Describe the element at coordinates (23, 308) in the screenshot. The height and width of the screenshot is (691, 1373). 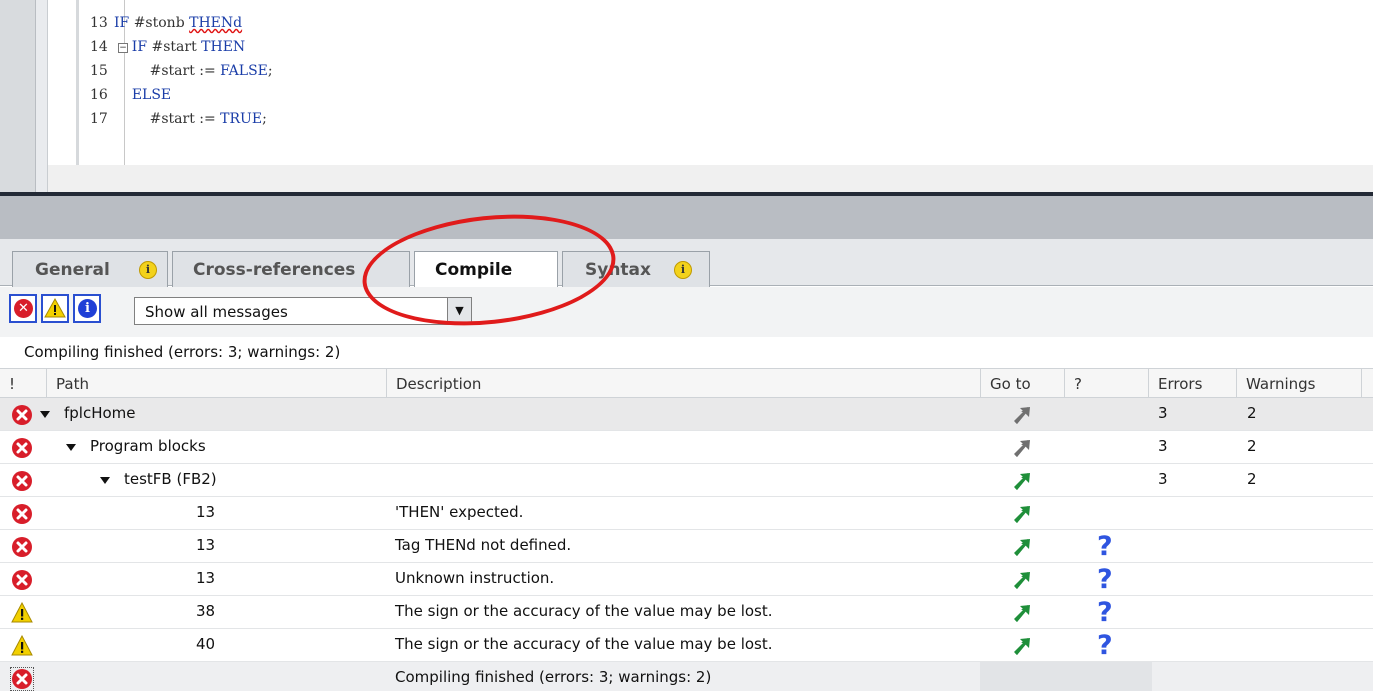
I see `filter-errors-button: ✕` at that location.